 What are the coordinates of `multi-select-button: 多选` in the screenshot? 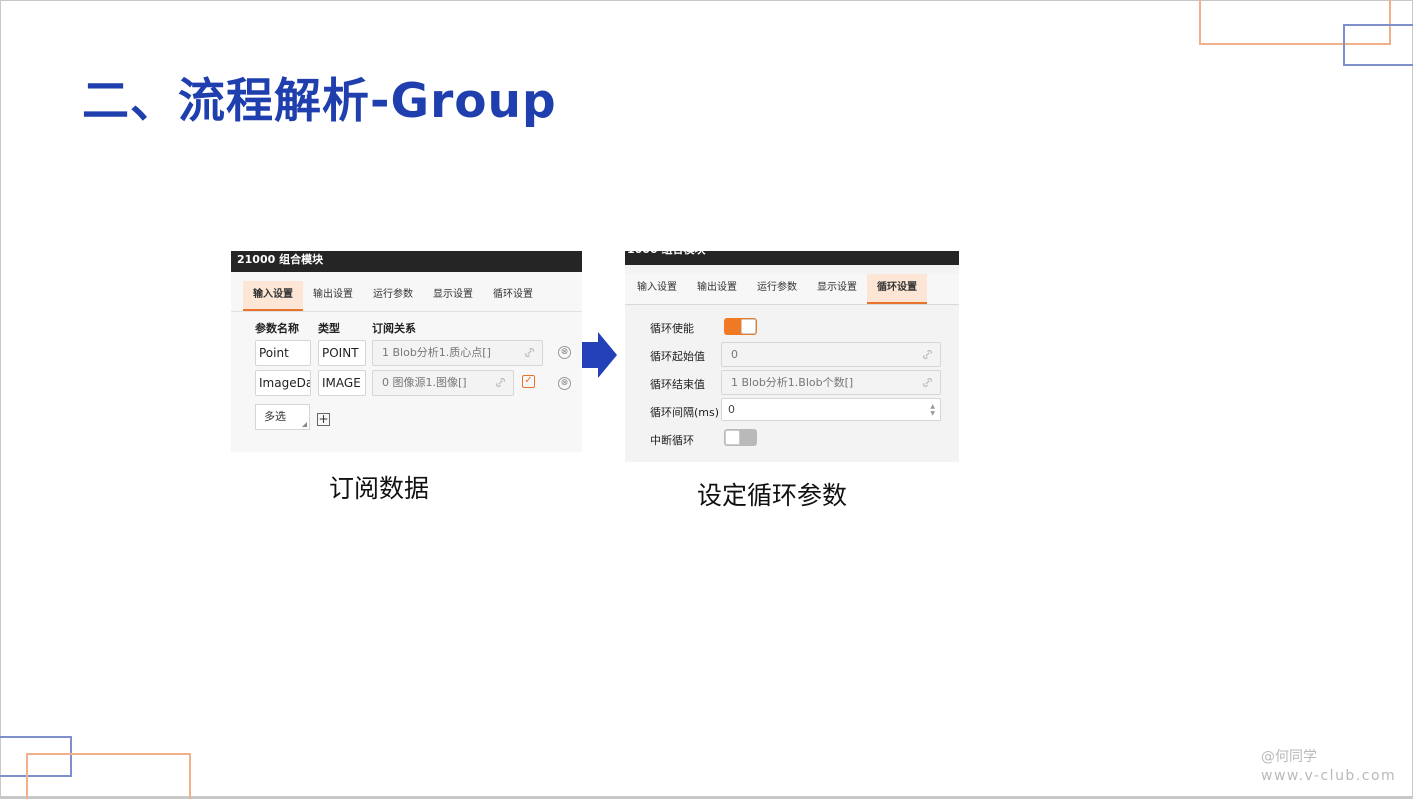 It's located at (282, 417).